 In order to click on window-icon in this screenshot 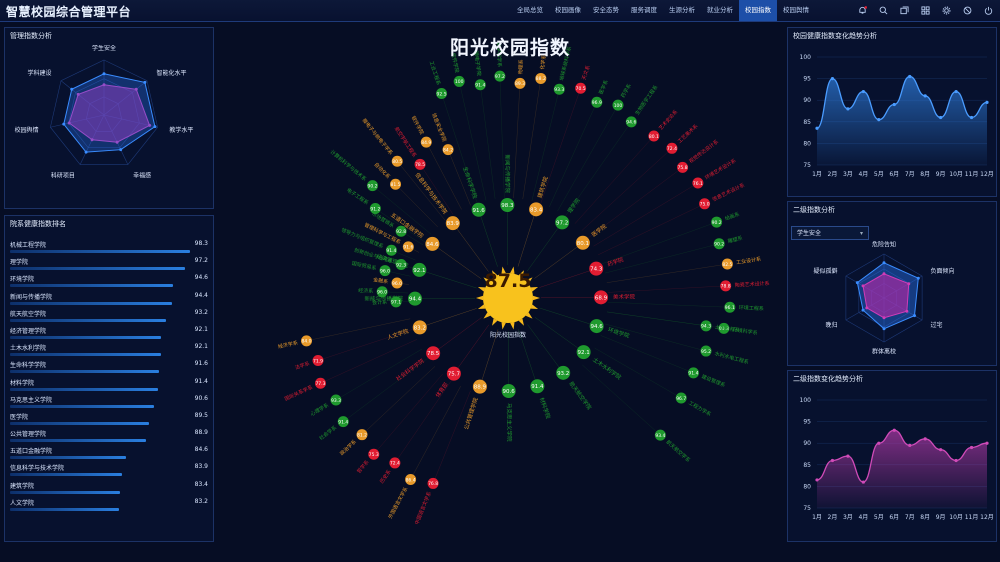, I will do `click(904, 10)`.